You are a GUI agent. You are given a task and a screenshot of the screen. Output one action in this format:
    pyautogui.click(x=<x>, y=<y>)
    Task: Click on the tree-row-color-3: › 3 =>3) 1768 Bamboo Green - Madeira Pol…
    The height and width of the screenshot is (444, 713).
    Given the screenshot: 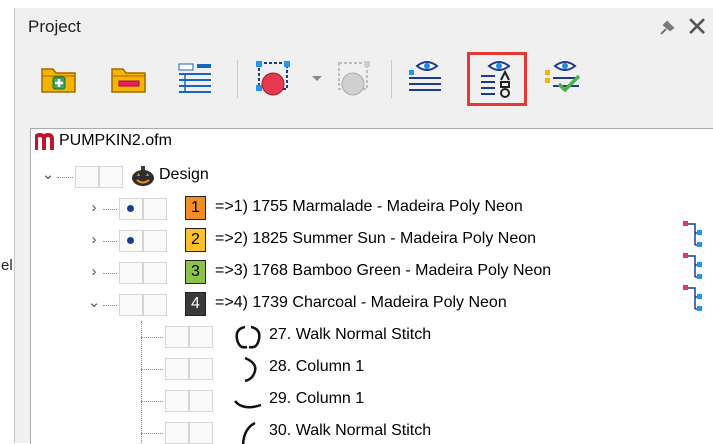 What is the action you would take?
    pyautogui.click(x=372, y=271)
    